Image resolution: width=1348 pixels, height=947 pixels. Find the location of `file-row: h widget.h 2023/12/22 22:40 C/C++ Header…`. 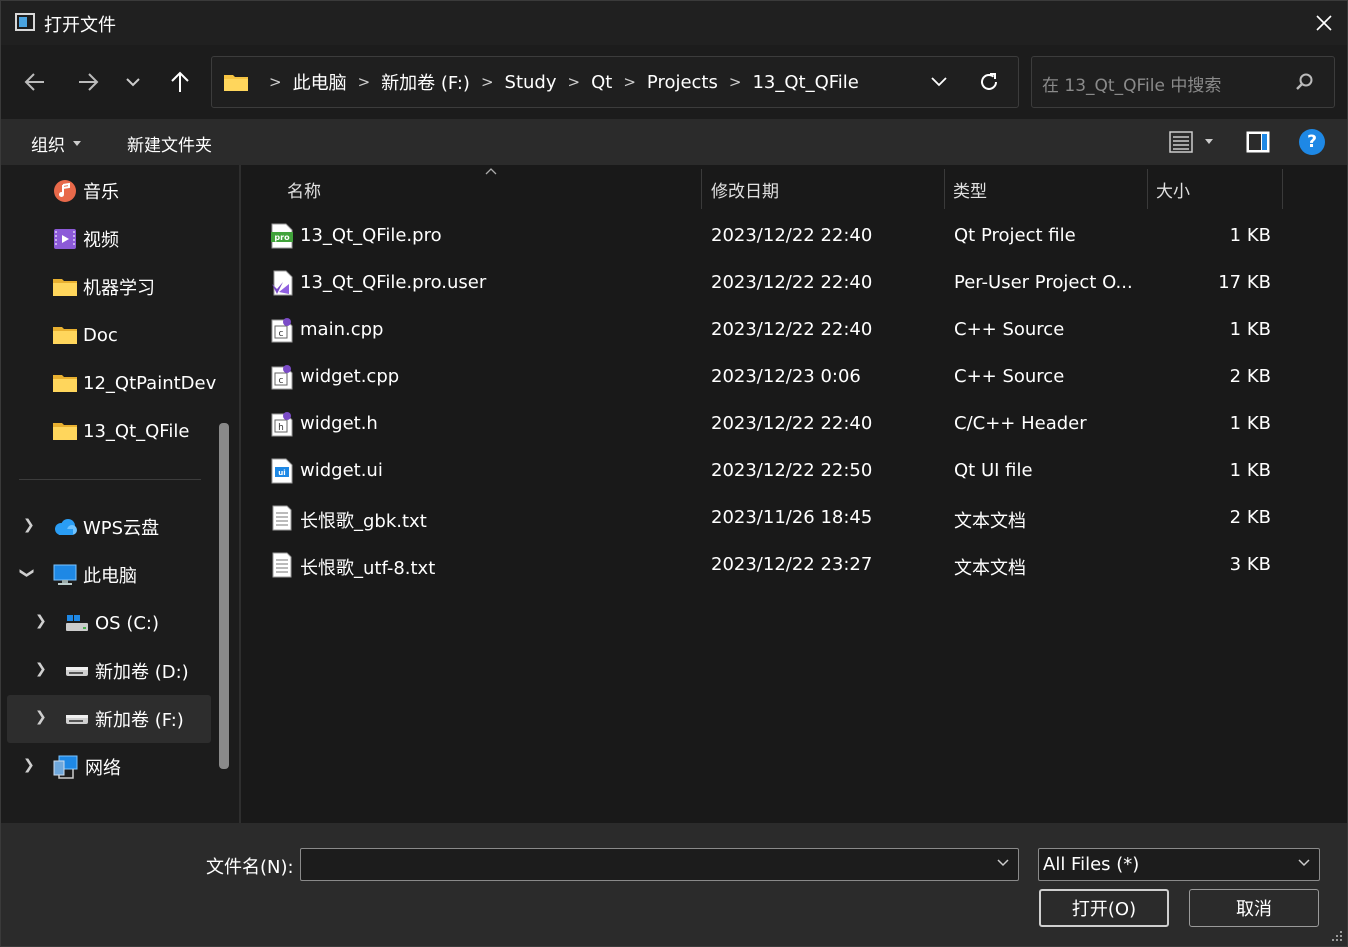

file-row: h widget.h 2023/12/22 22:40 C/C++ Header… is located at coordinates (776, 424).